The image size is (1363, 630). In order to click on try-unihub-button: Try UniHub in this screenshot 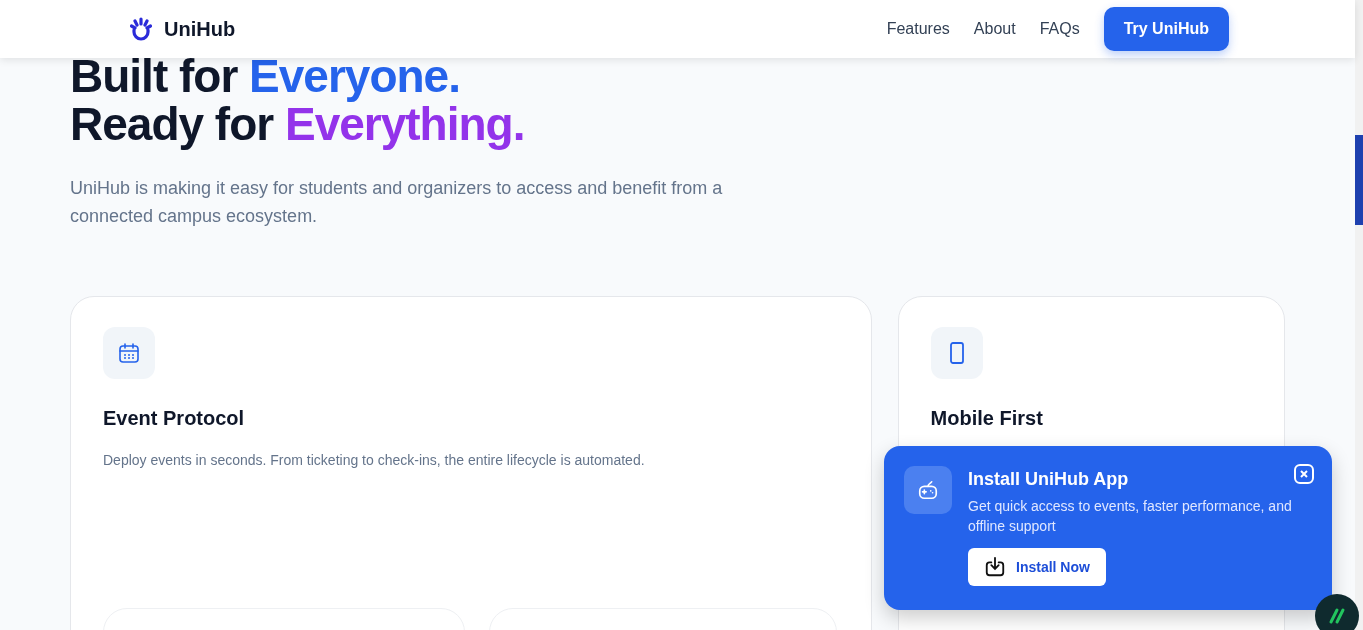, I will do `click(1166, 29)`.